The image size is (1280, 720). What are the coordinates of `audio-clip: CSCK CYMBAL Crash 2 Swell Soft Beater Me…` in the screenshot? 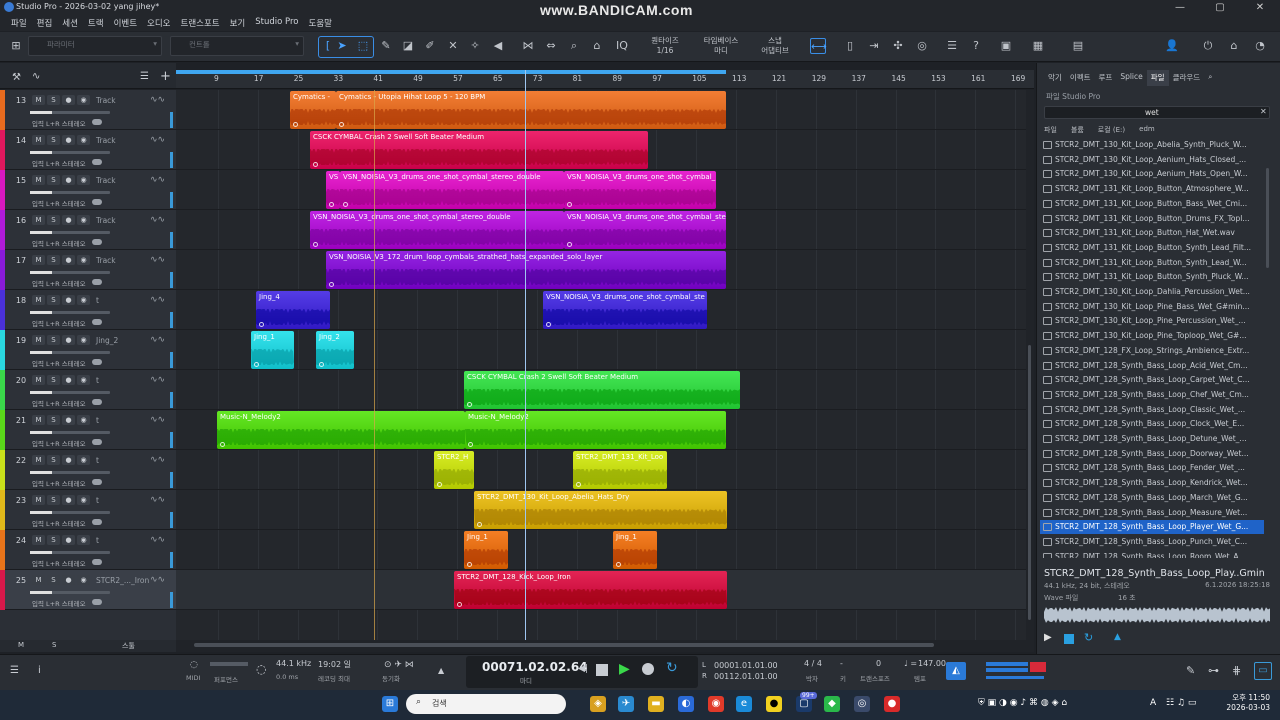 It's located at (479, 150).